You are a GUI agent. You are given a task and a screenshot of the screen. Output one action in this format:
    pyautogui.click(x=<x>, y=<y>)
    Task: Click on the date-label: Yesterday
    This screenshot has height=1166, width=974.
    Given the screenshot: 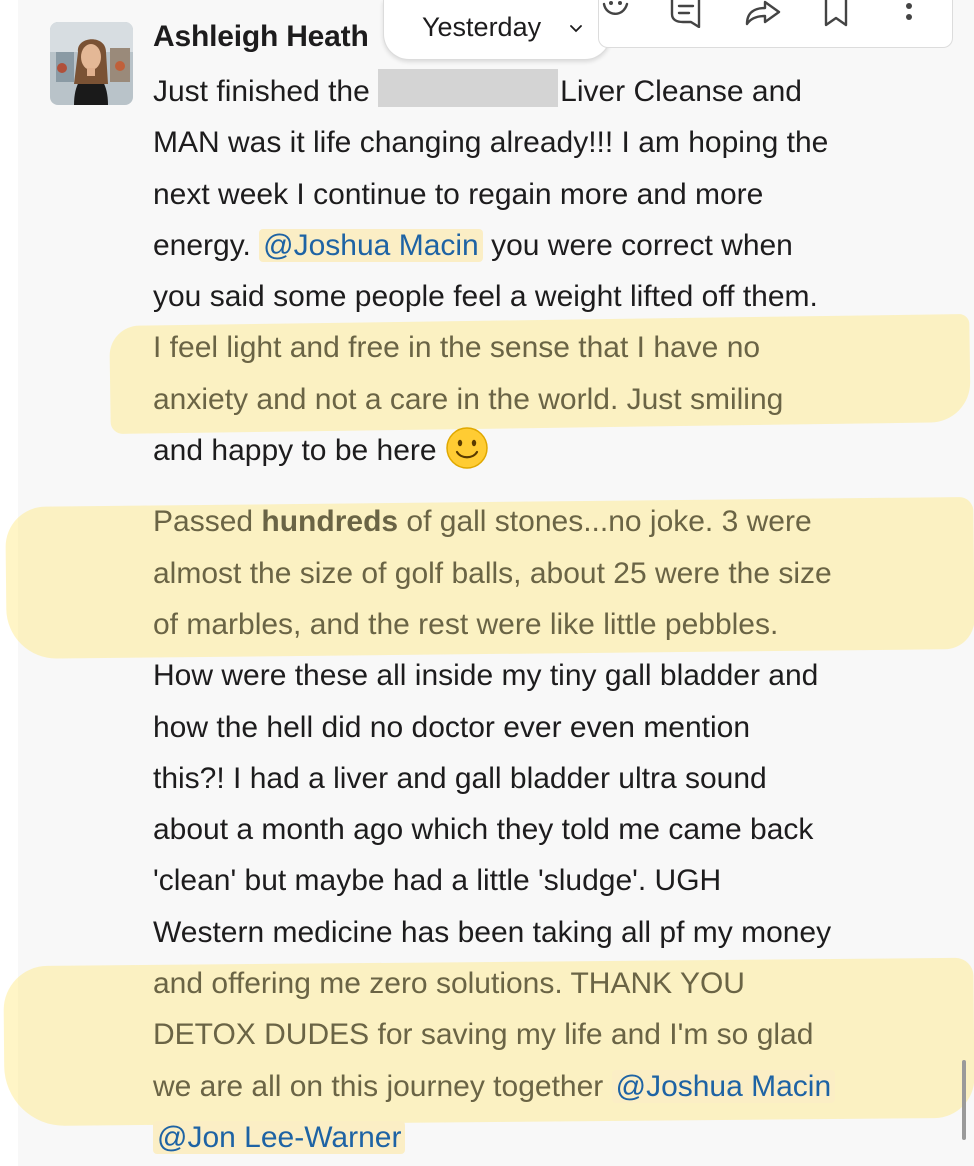 What is the action you would take?
    pyautogui.click(x=482, y=27)
    